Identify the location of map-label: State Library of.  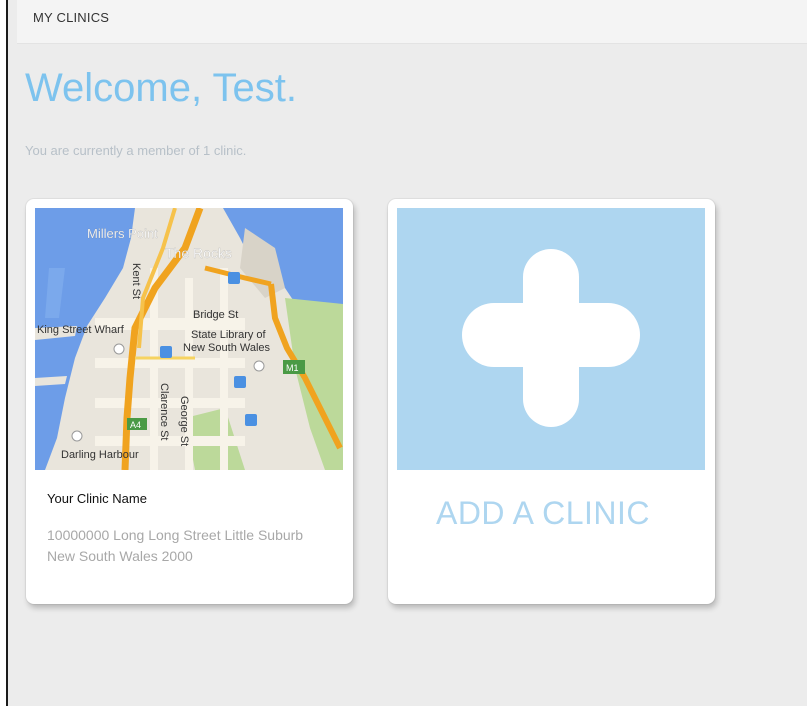
(229, 335).